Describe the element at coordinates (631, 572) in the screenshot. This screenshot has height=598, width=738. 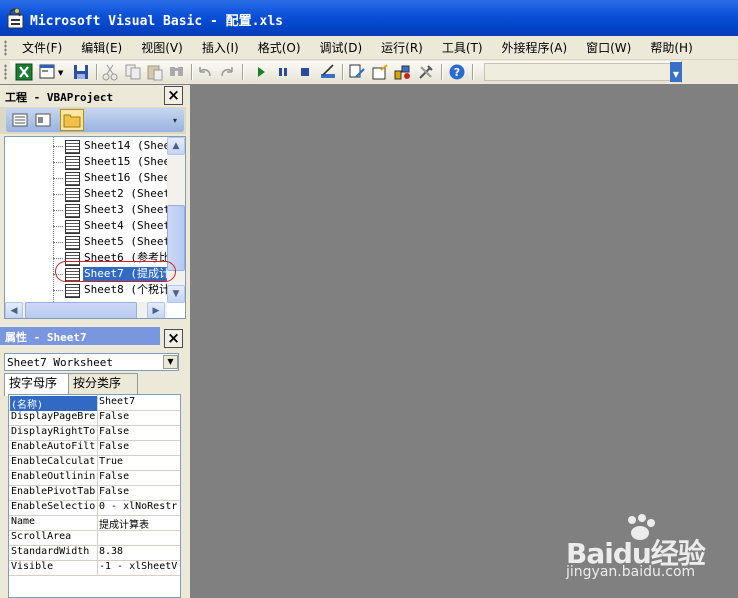
I see `watermark-url: jingyan.baidu.com` at that location.